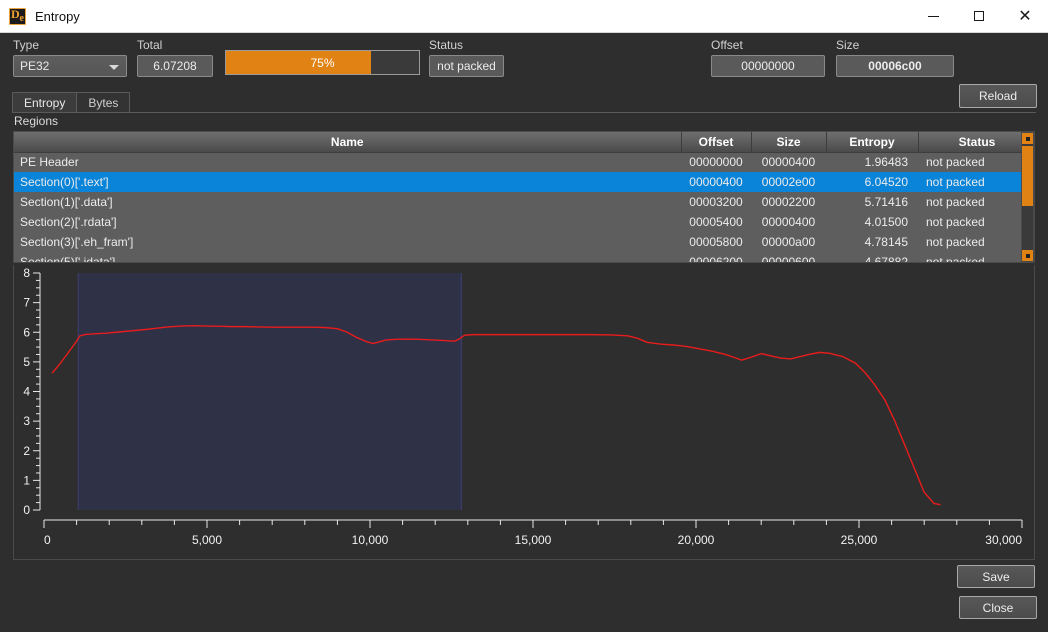 The image size is (1048, 632). What do you see at coordinates (716, 242) in the screenshot?
I see `cell-offset: 00005800` at bounding box center [716, 242].